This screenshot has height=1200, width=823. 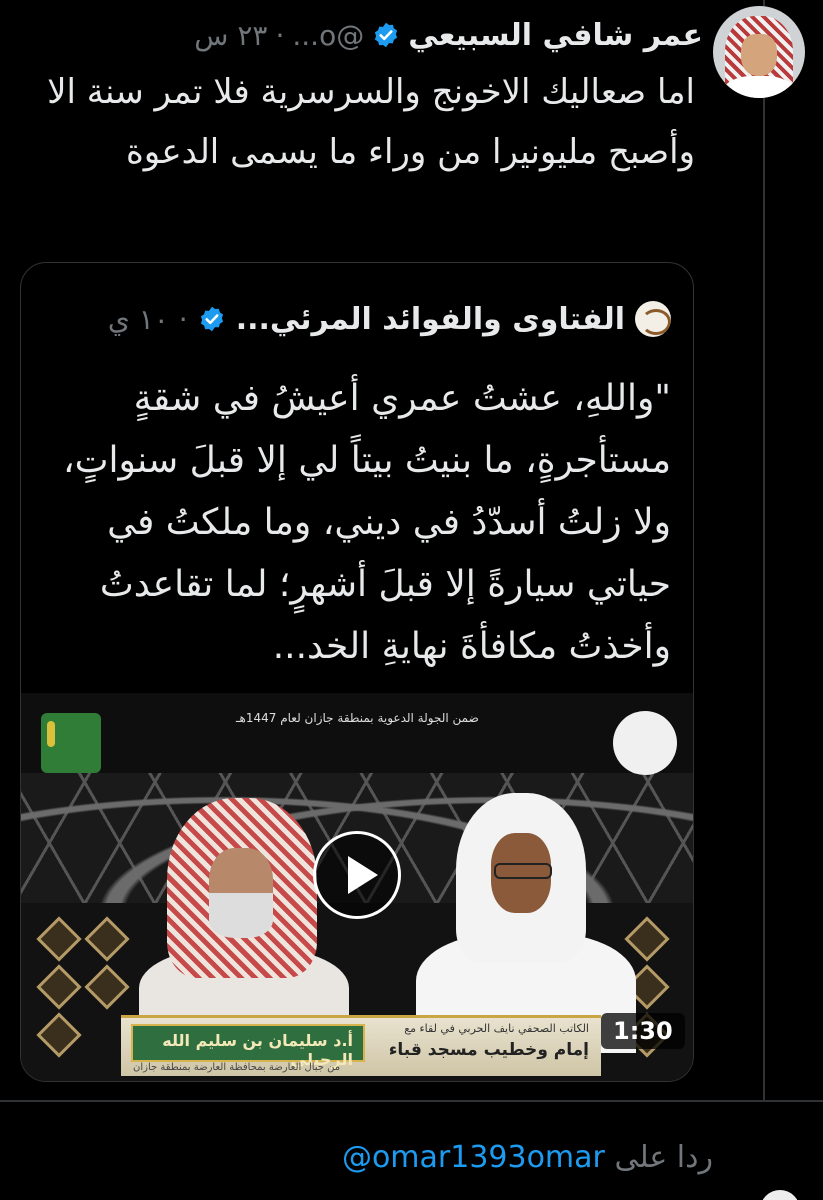 What do you see at coordinates (780, 1195) in the screenshot?
I see `next-tweet-avatar` at bounding box center [780, 1195].